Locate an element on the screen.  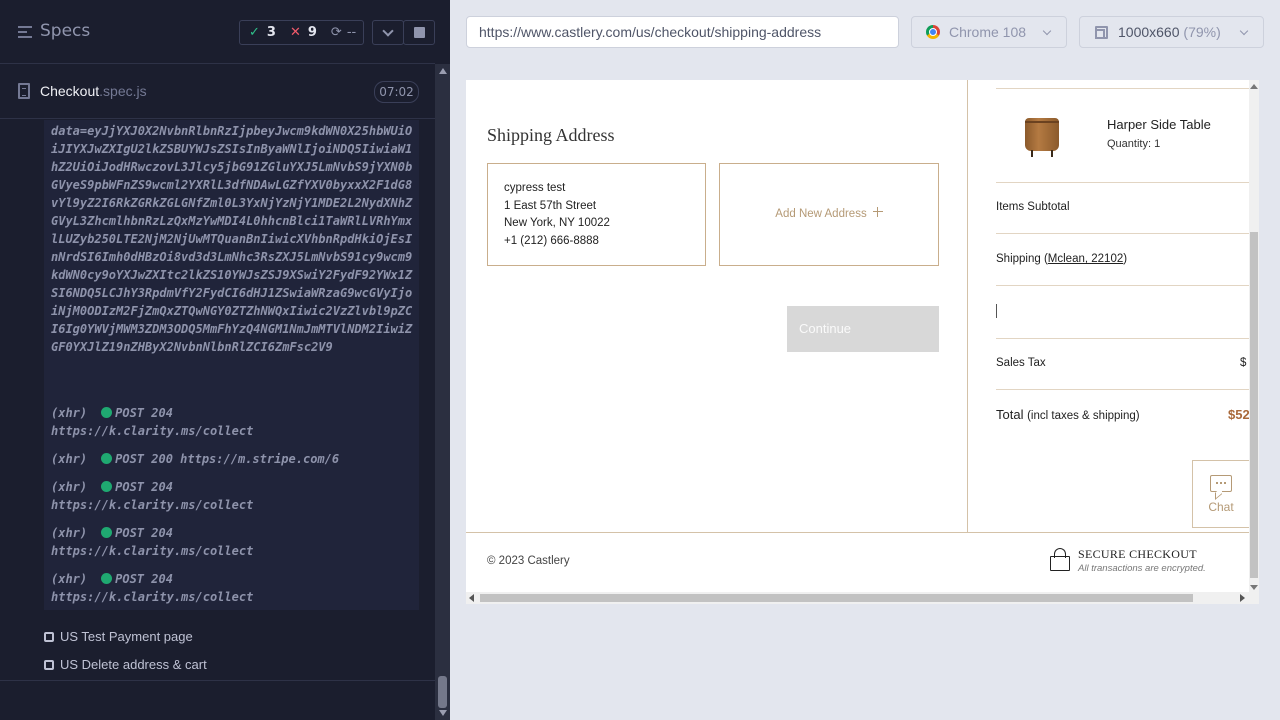
sales-tax-value: $ is located at coordinates (1243, 363).